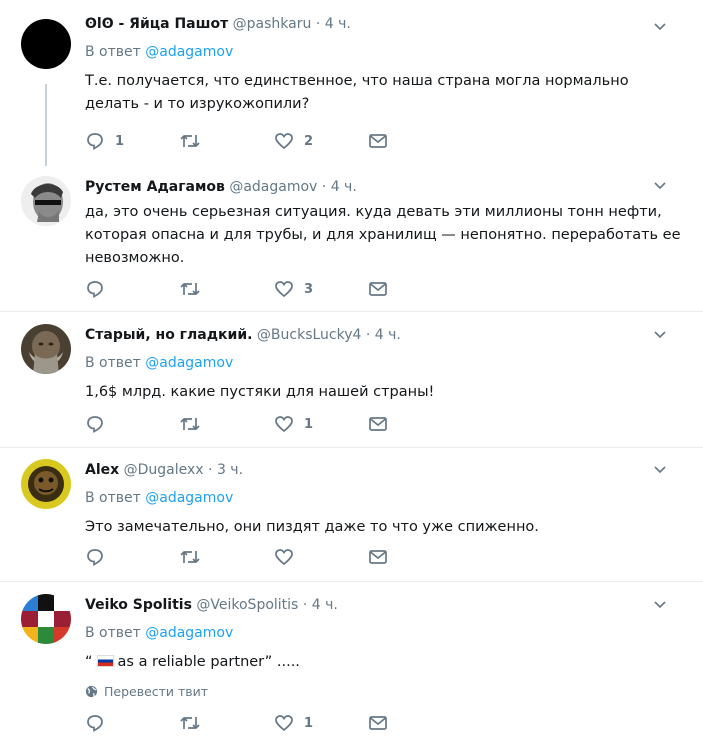  What do you see at coordinates (105, 661) in the screenshot?
I see `russia-flag-icon` at bounding box center [105, 661].